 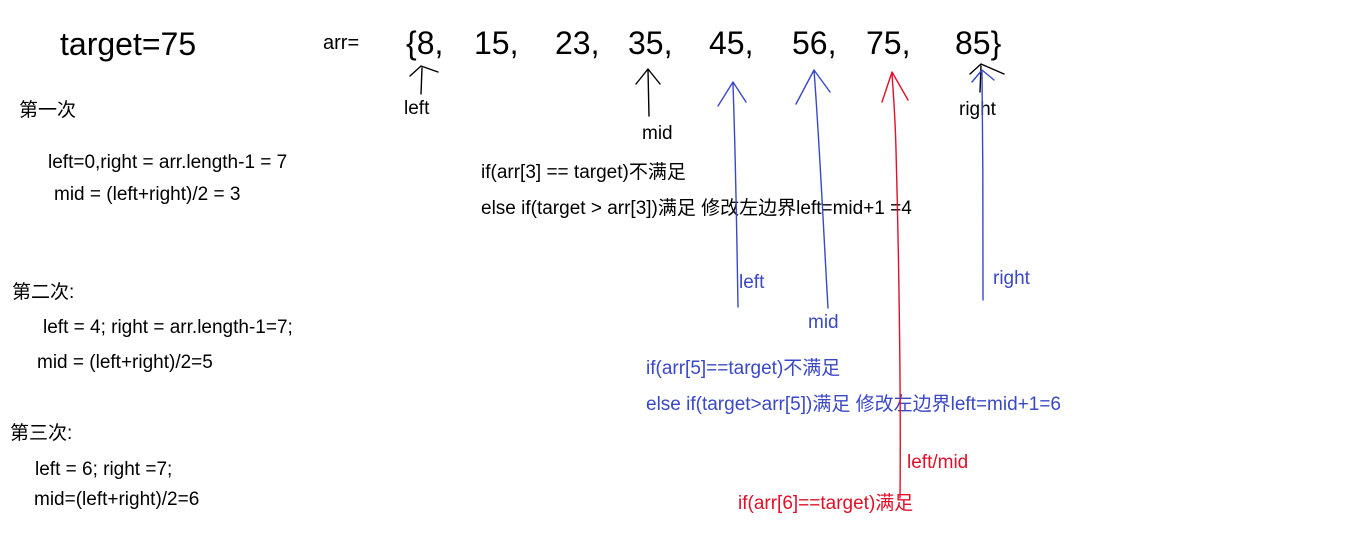 I want to click on round2-right-pointer-arrow, so click(x=983, y=185).